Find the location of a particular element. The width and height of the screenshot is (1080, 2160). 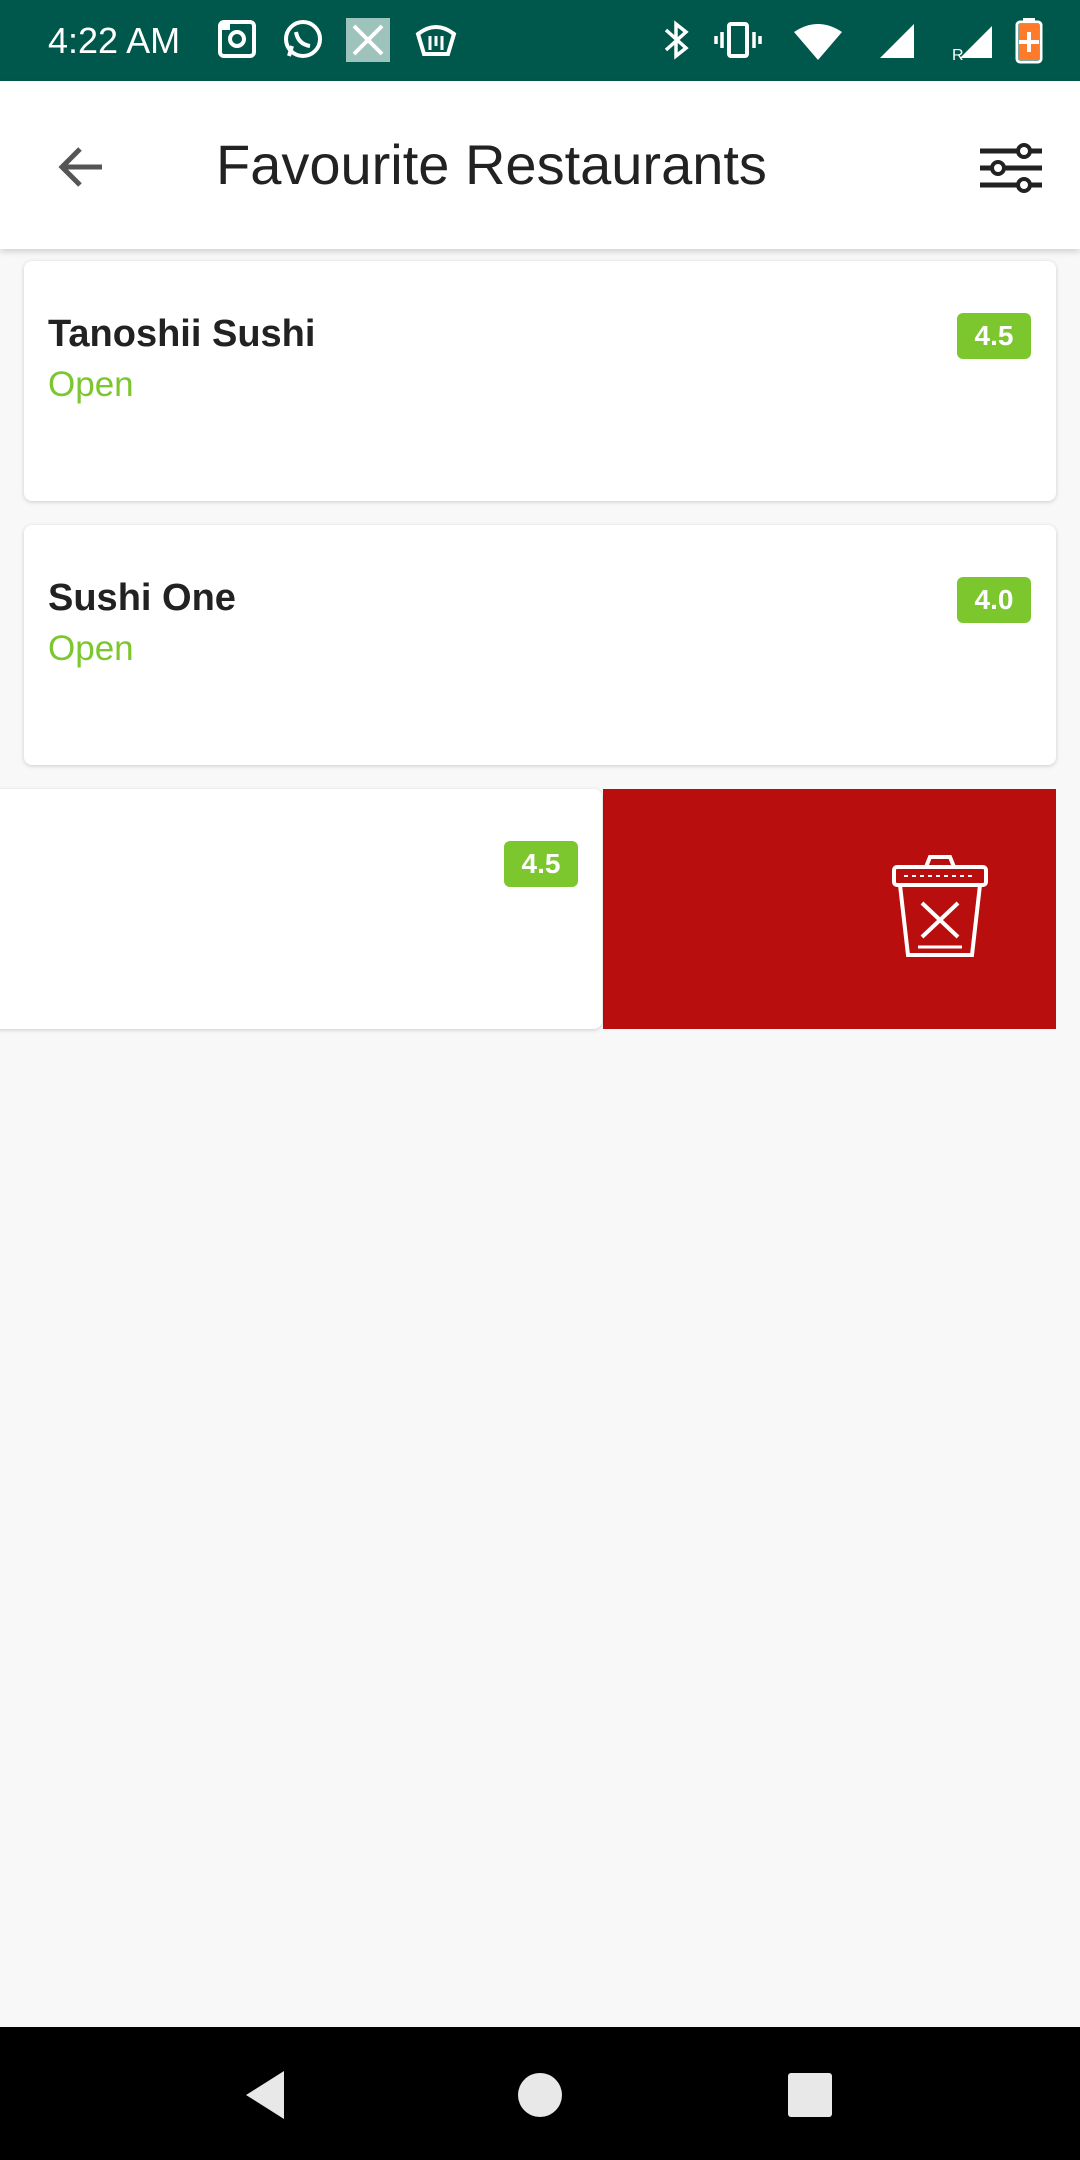

page-title: Favourite Restaurants is located at coordinates (491, 164).